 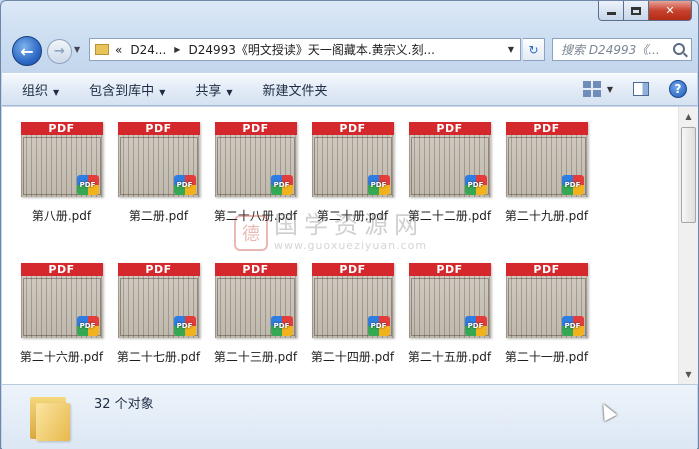 I want to click on maximize-icon, so click(x=636, y=10).